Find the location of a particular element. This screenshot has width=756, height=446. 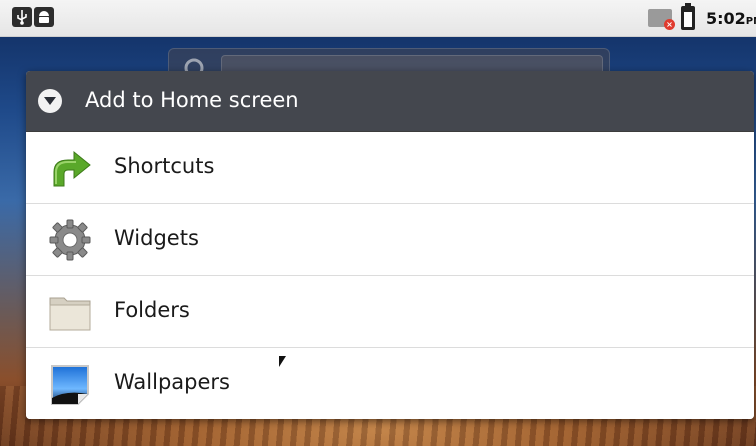

chevron-down-circle-icon is located at coordinates (50, 101).